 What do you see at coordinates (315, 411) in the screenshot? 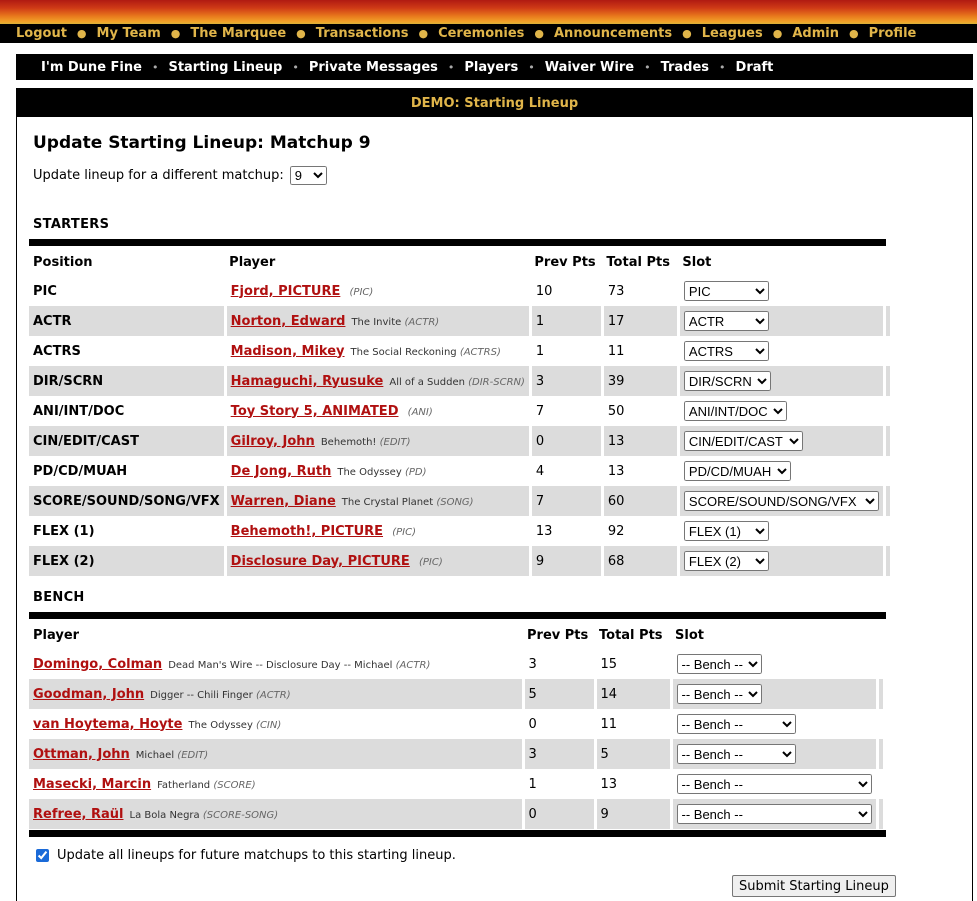
I see `player-name-link: Toy Story 5, ANIMATED` at bounding box center [315, 411].